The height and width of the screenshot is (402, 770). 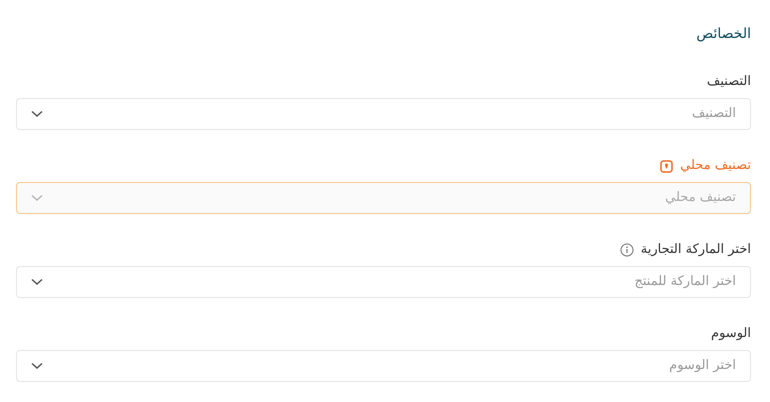 What do you see at coordinates (667, 166) in the screenshot?
I see `badge-icon` at bounding box center [667, 166].